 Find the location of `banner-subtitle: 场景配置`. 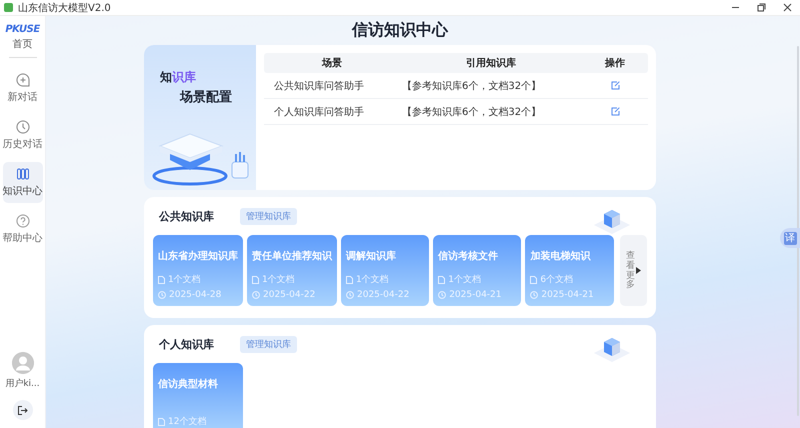

banner-subtitle: 场景配置 is located at coordinates (206, 97).